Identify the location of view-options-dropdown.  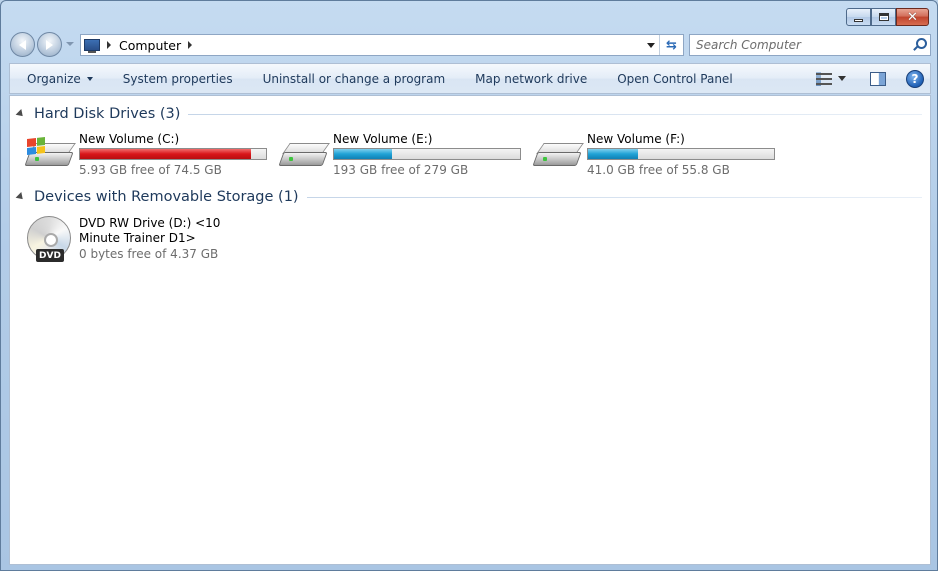
(842, 78).